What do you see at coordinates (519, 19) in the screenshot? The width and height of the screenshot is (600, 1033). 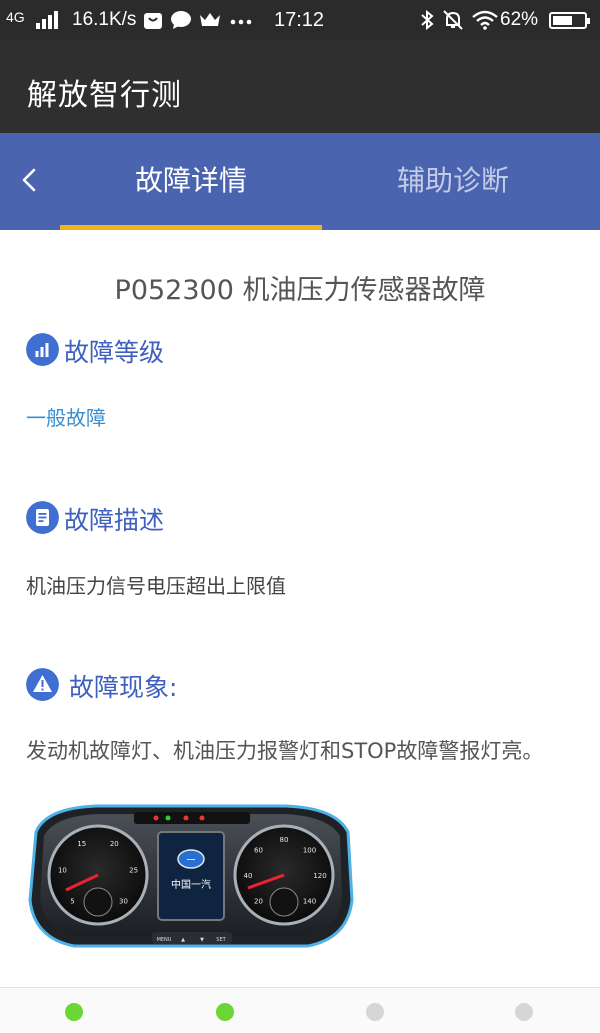 I see `battery-percent: 62%` at bounding box center [519, 19].